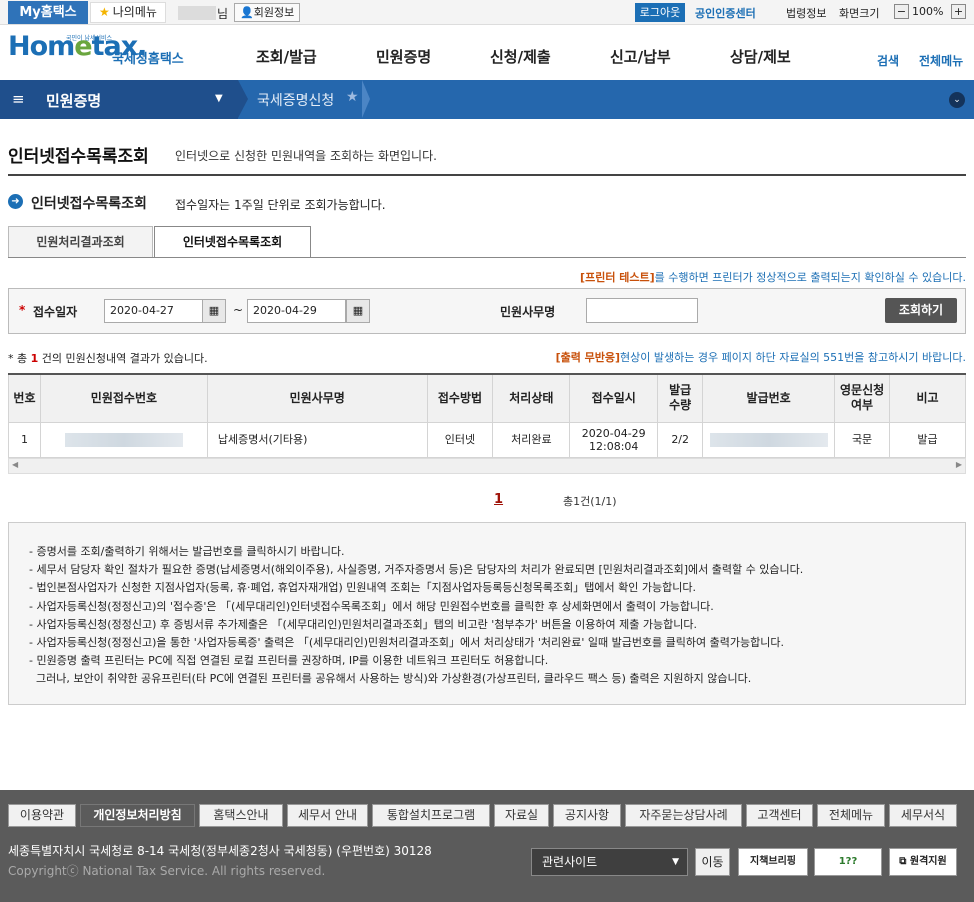  Describe the element at coordinates (74, 101) in the screenshot. I see `nav-section-label: 민원증명` at that location.